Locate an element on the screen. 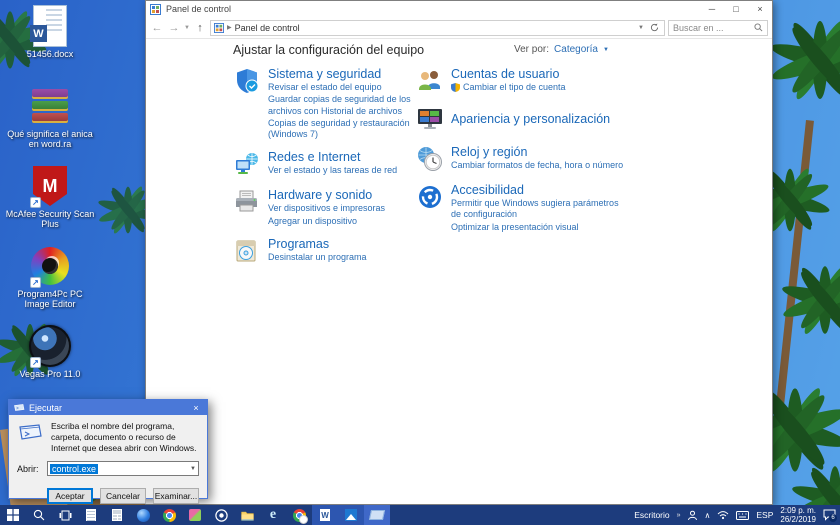 The height and width of the screenshot is (525, 840). word-icon: W is located at coordinates (325, 515).